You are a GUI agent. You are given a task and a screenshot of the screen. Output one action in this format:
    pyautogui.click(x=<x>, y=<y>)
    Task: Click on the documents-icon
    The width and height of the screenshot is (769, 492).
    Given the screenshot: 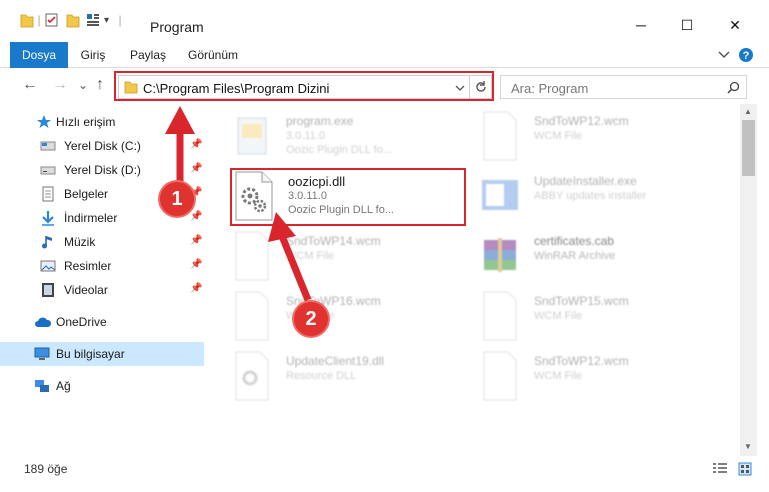 What is the action you would take?
    pyautogui.click(x=48, y=194)
    